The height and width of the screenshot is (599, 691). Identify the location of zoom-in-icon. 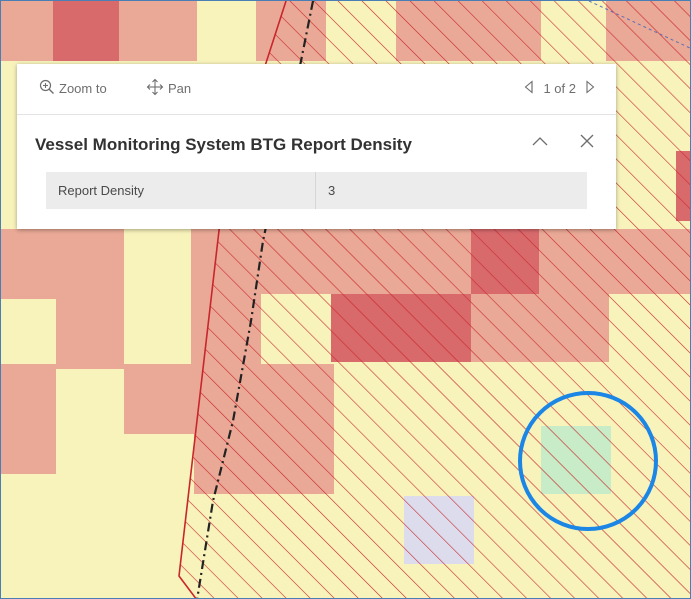
(49, 88).